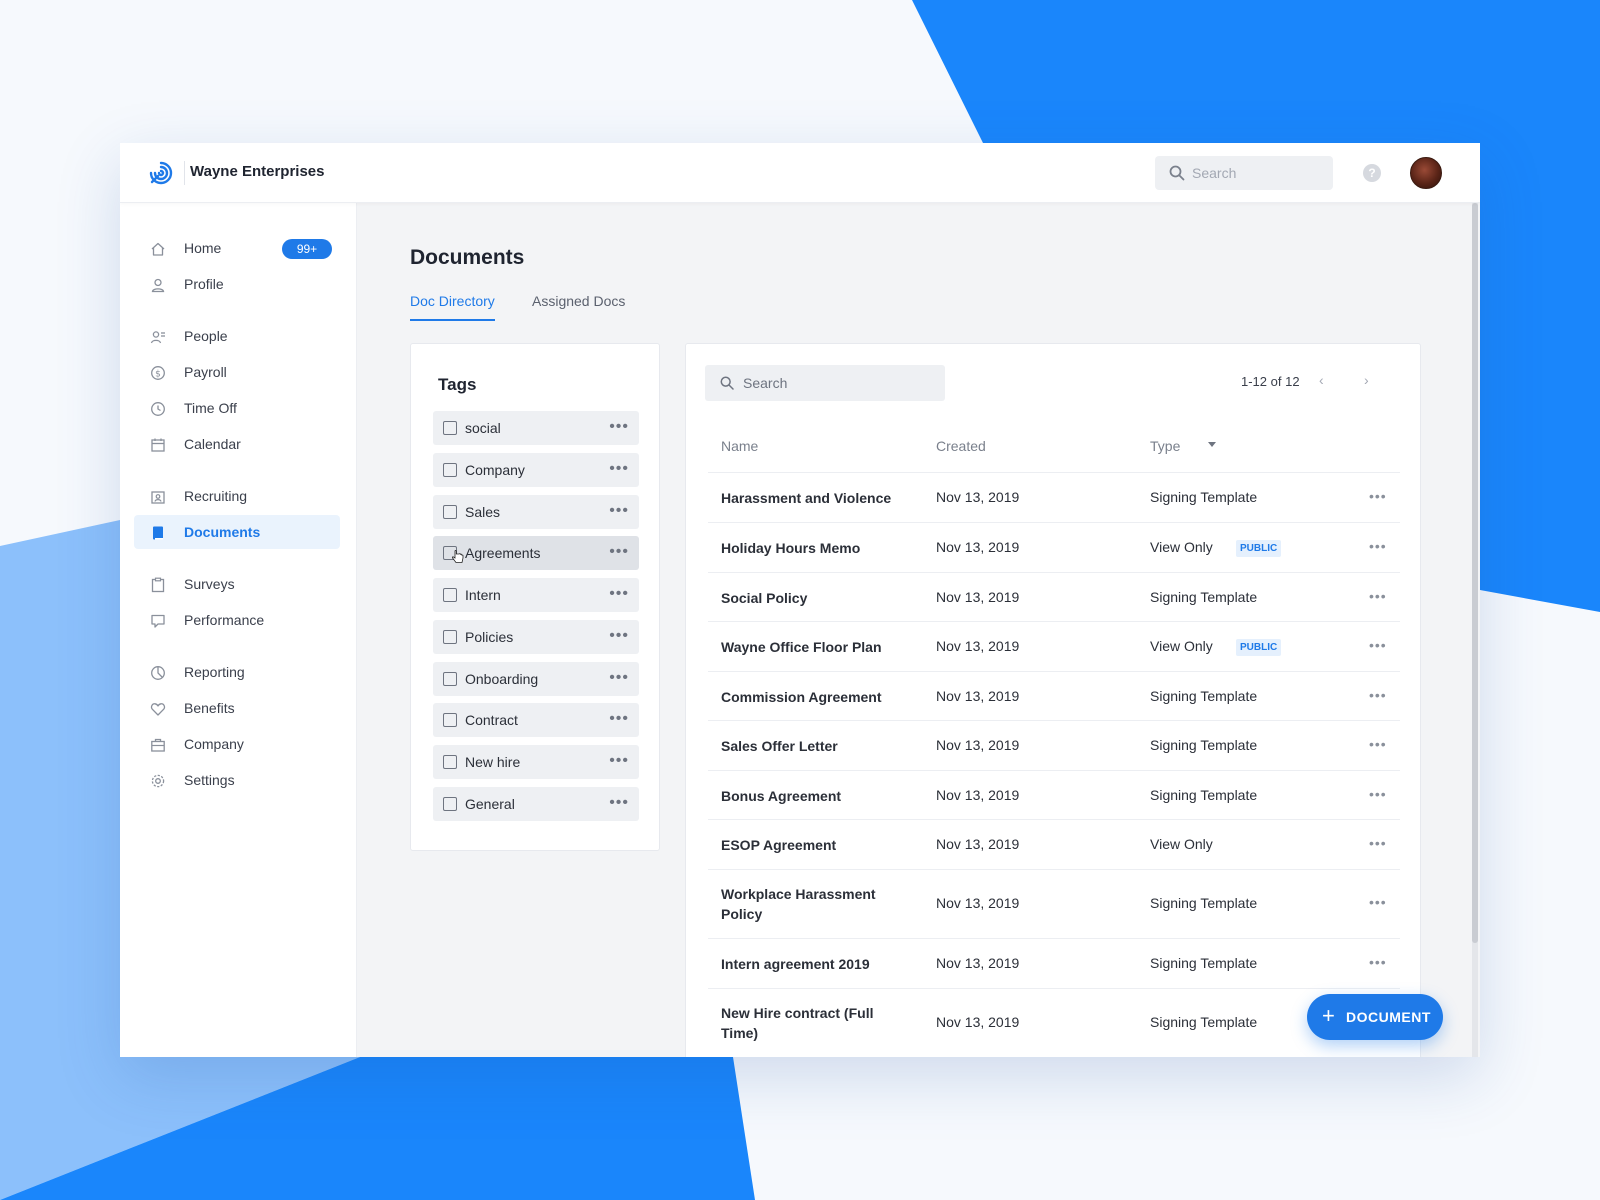 The height and width of the screenshot is (1200, 1600). I want to click on sidebar-item-company: Company, so click(237, 744).